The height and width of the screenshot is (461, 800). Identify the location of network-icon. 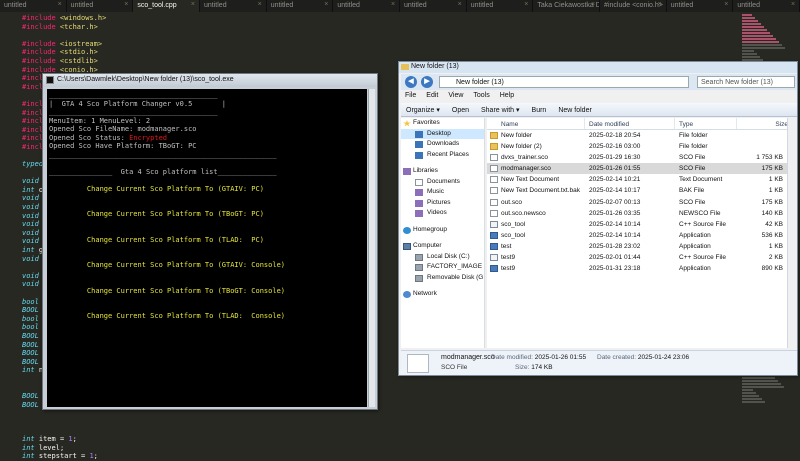
(407, 294).